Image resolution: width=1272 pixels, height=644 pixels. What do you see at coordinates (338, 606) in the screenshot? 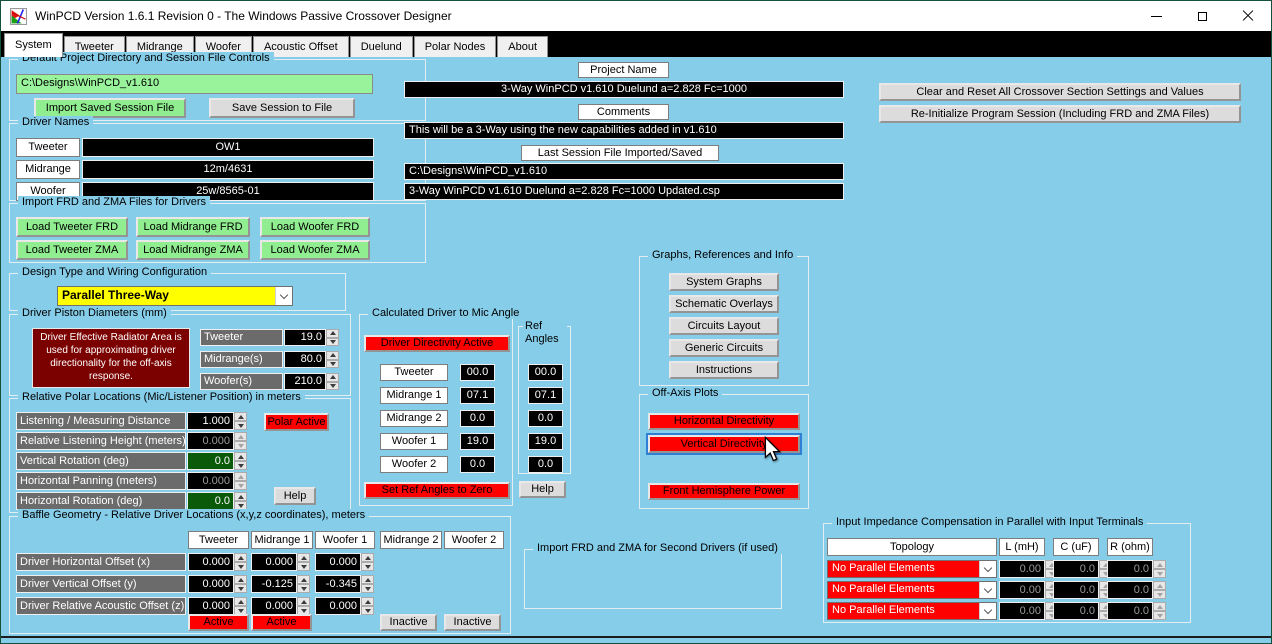
I see `offset-z-woofer1: 0.000` at bounding box center [338, 606].